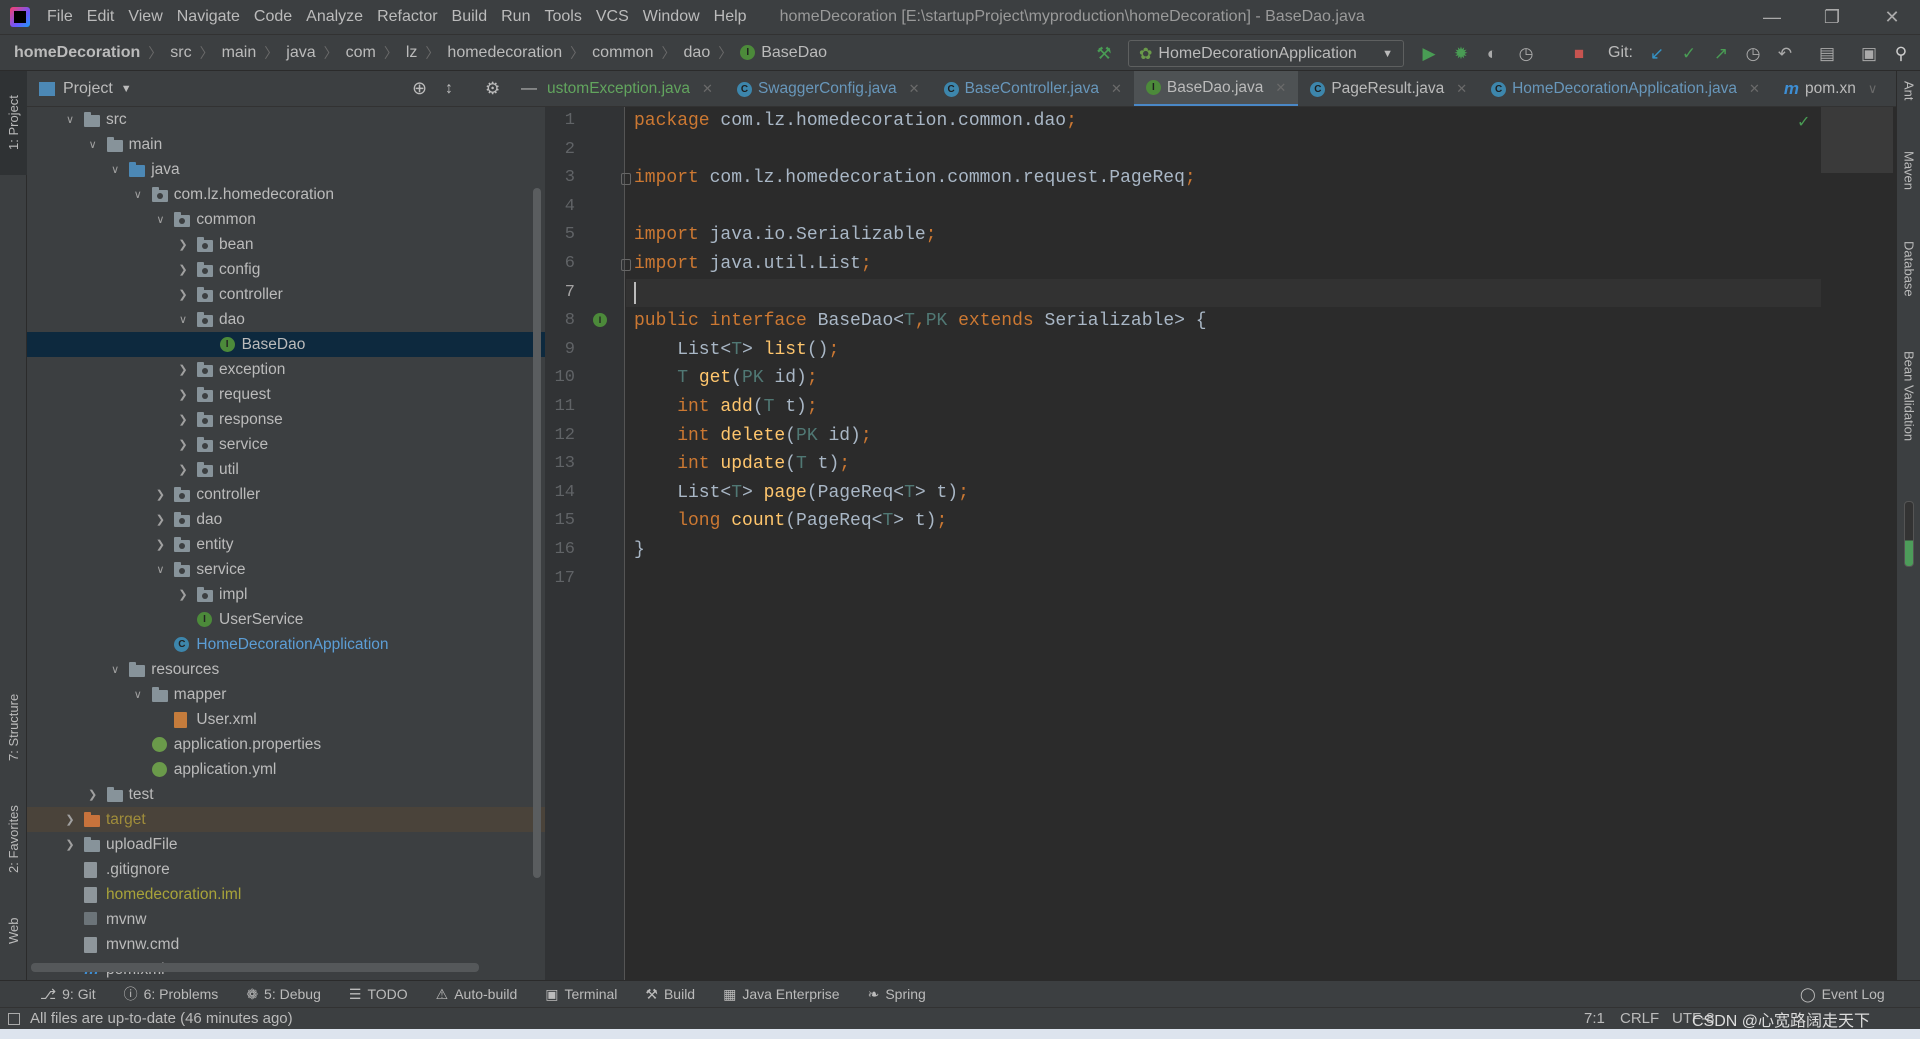 The width and height of the screenshot is (1920, 1039). I want to click on tool-tab-favorites: 2: Favorites, so click(13, 839).